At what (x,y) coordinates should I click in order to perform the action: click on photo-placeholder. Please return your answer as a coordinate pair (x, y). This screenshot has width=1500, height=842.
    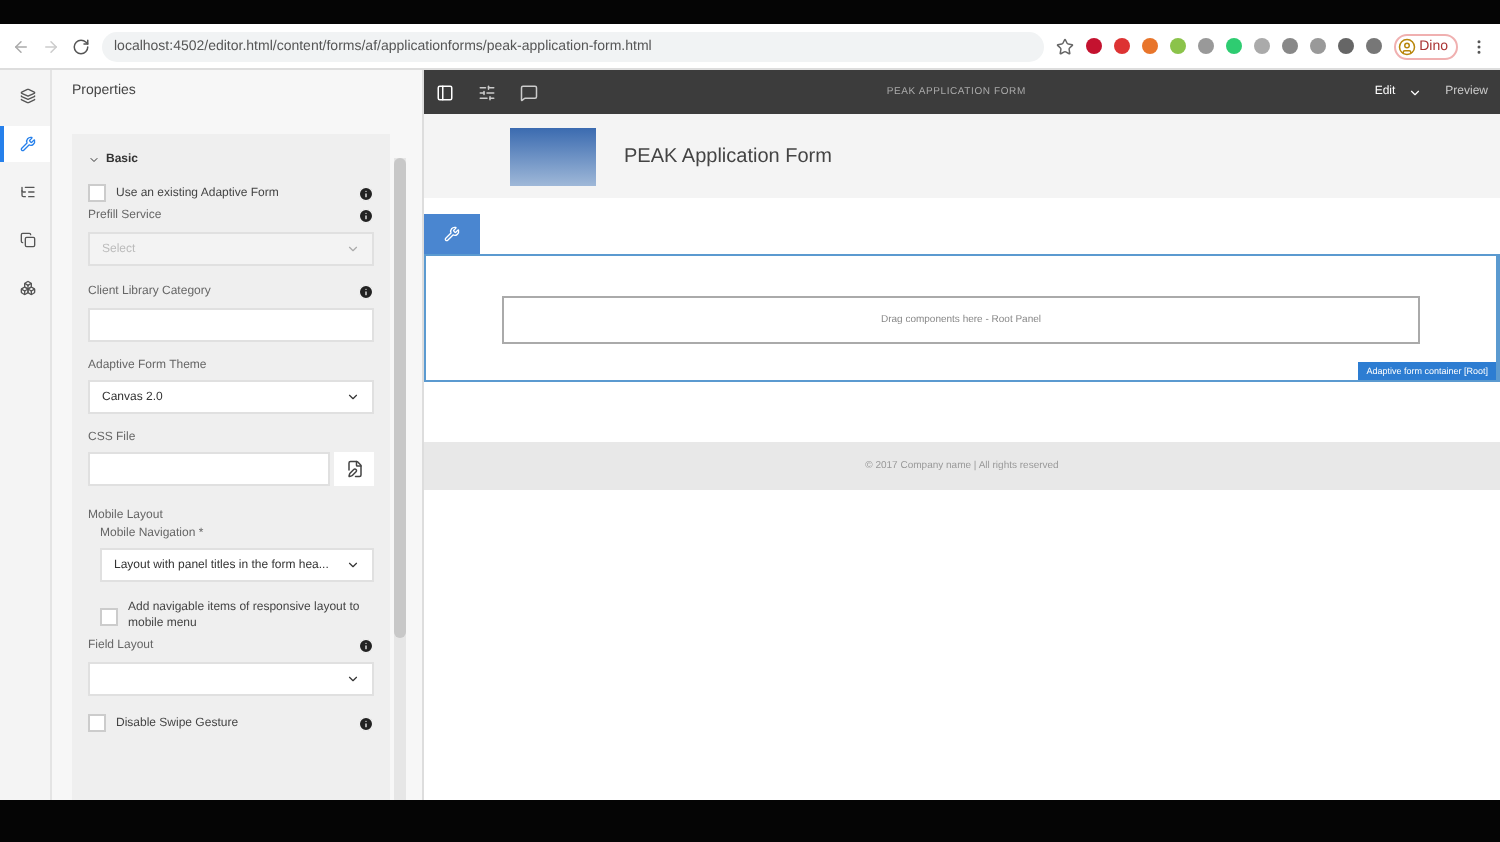
    Looking at the image, I should click on (553, 156).